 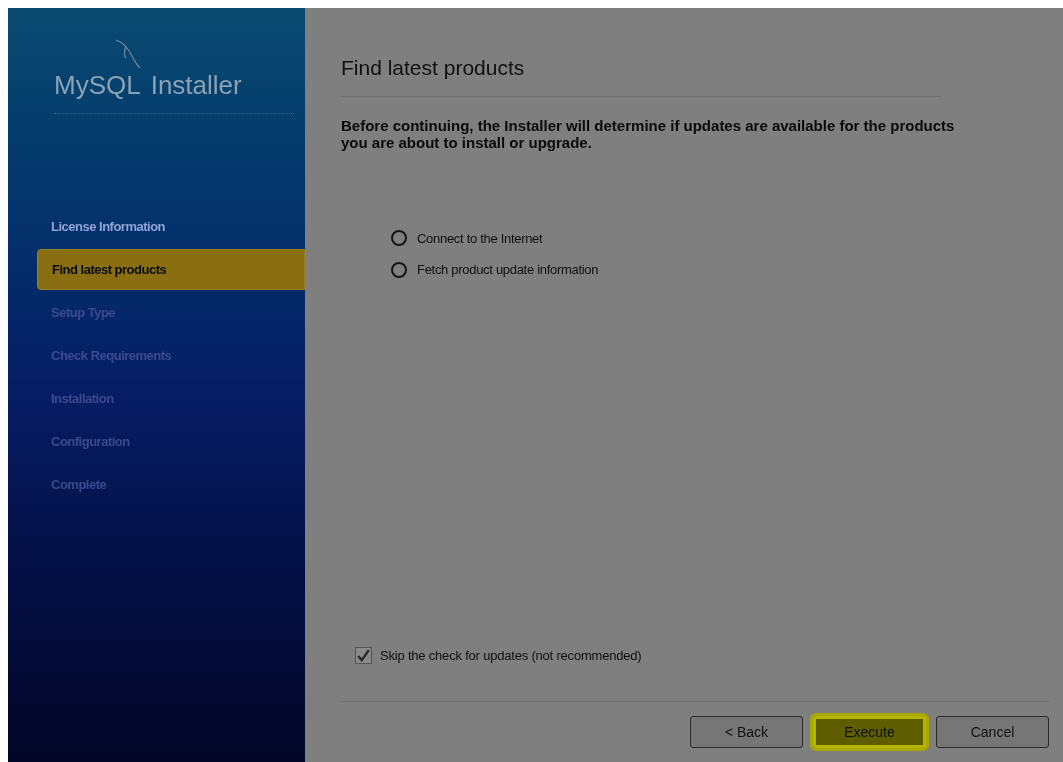 What do you see at coordinates (508, 270) in the screenshot?
I see `radio-label: Fetch product update information` at bounding box center [508, 270].